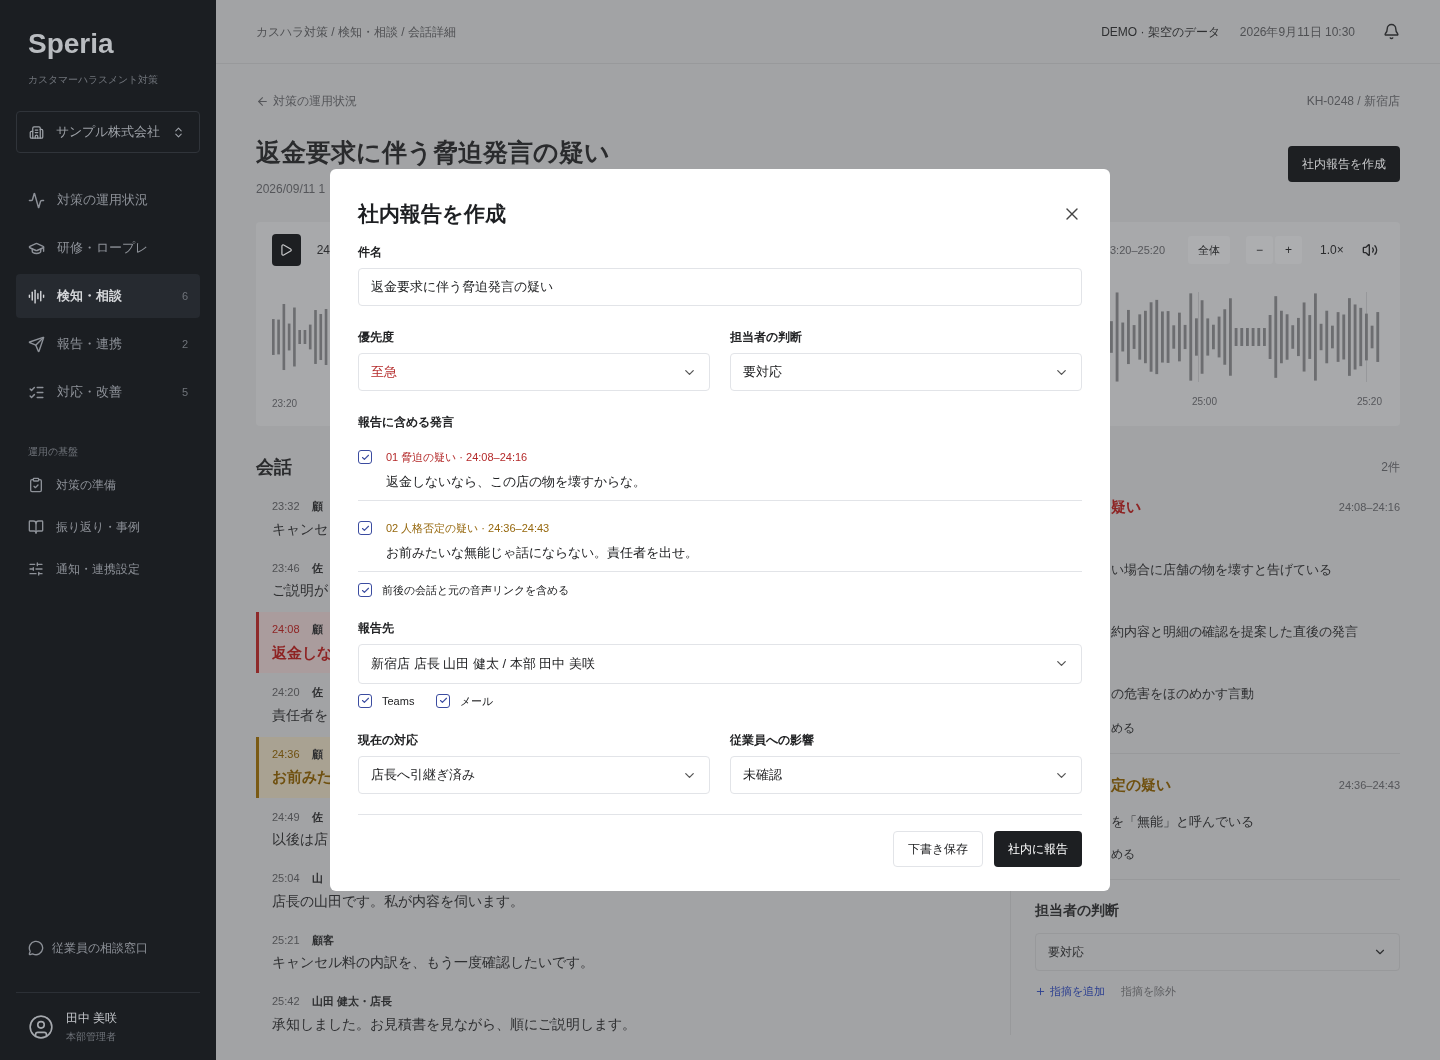 This screenshot has height=1060, width=1440. Describe the element at coordinates (36, 200) in the screenshot. I see `pulse-icon` at that location.